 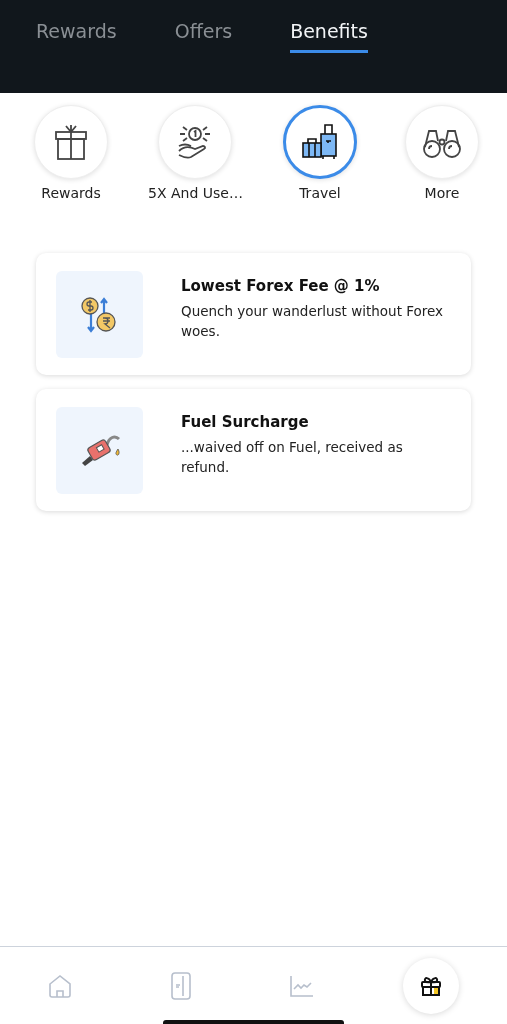 I want to click on category-label: More, so click(x=442, y=193).